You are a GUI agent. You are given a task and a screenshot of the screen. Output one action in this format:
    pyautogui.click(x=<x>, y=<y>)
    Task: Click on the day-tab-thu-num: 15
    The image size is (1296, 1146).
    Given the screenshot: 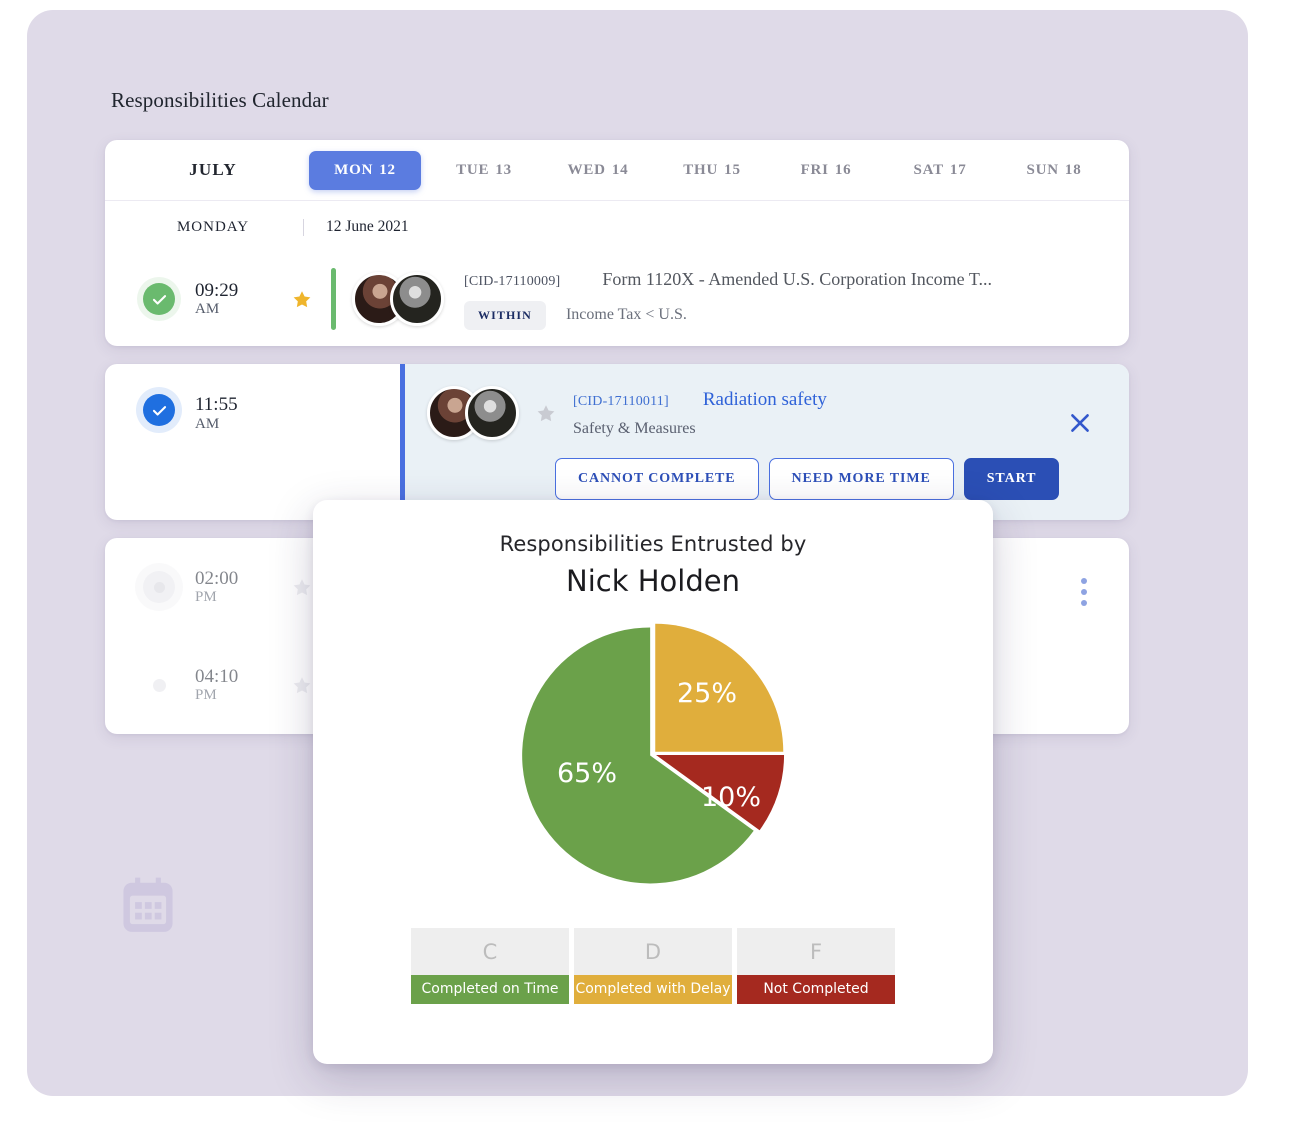 What is the action you would take?
    pyautogui.click(x=732, y=169)
    